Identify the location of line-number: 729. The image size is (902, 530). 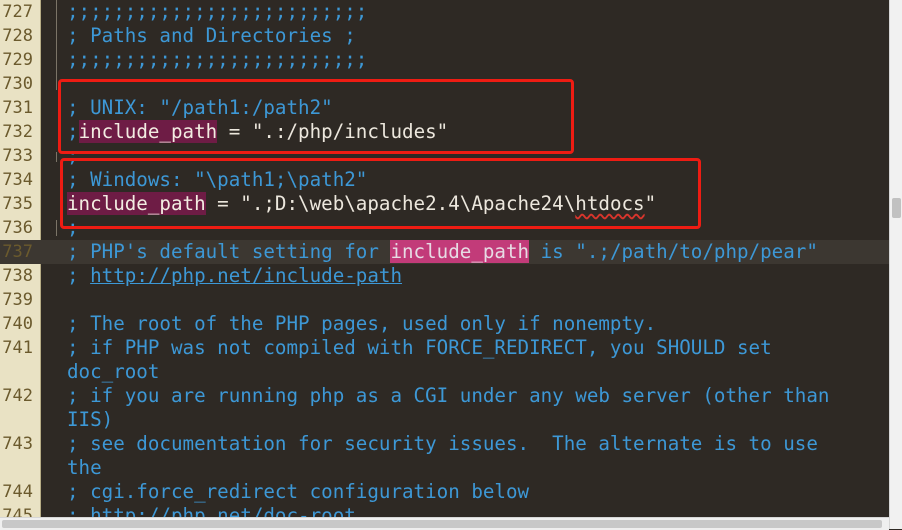
(17, 60).